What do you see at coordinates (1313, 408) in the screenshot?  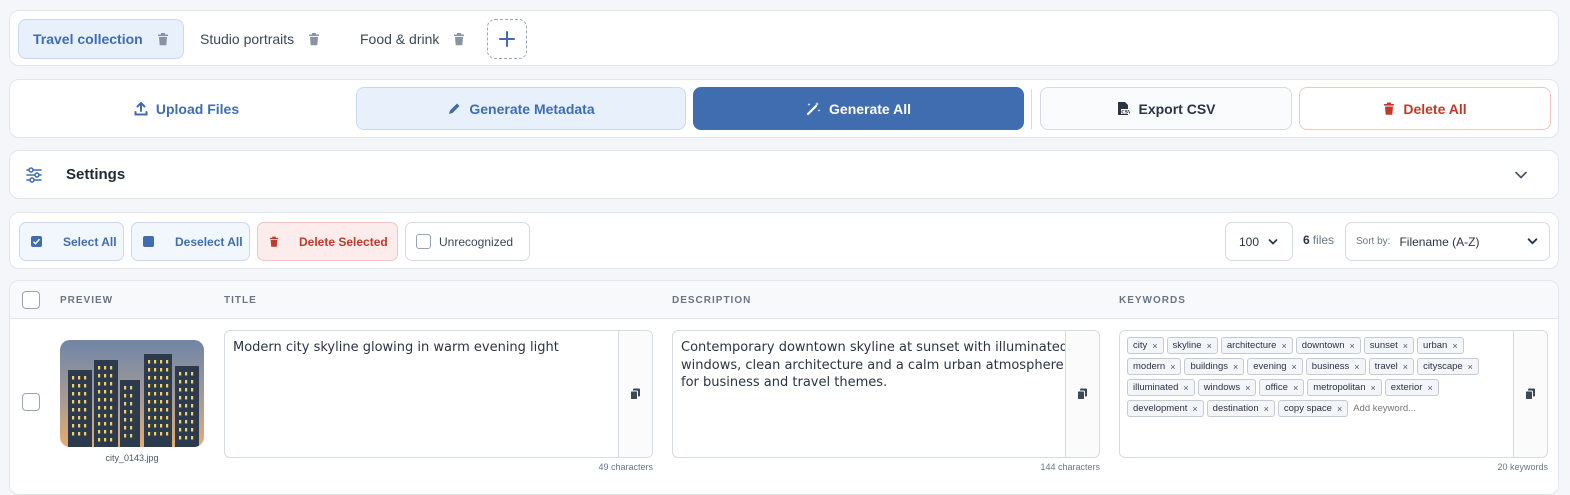 I see `keyword-chip: copy space ×` at bounding box center [1313, 408].